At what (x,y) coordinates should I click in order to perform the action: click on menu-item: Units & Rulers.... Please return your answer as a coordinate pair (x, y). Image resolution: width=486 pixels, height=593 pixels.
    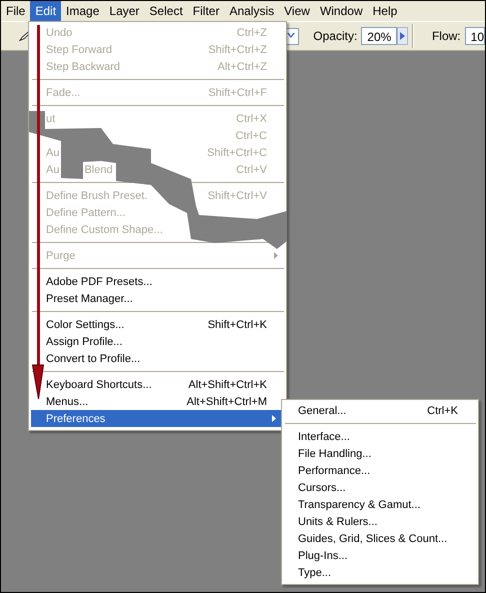
    Looking at the image, I should click on (380, 521).